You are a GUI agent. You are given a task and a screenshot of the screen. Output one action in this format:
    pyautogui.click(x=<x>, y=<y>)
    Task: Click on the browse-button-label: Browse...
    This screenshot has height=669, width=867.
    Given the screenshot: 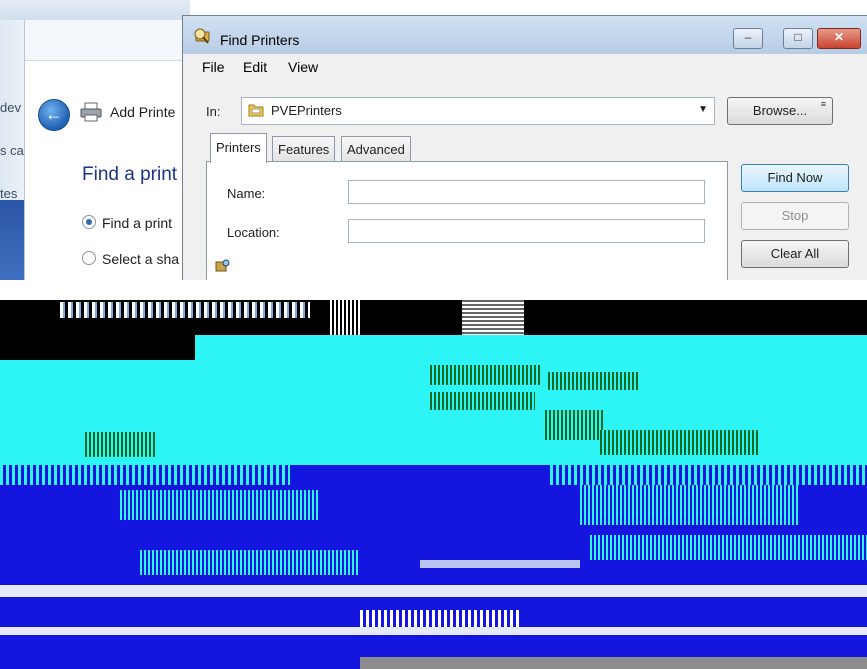 What is the action you would take?
    pyautogui.click(x=780, y=110)
    